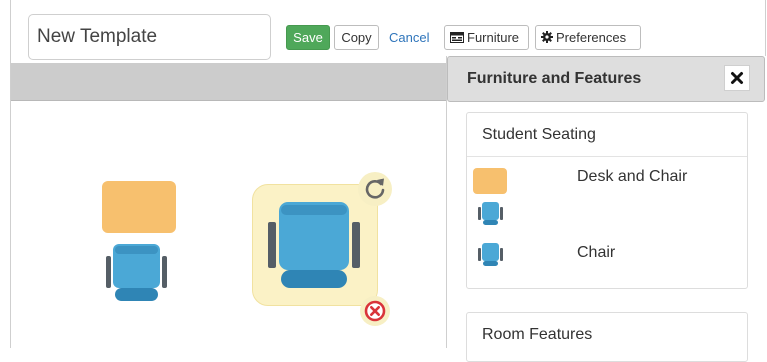 Image resolution: width=767 pixels, height=362 pixels. What do you see at coordinates (547, 38) in the screenshot?
I see `gear-icon` at bounding box center [547, 38].